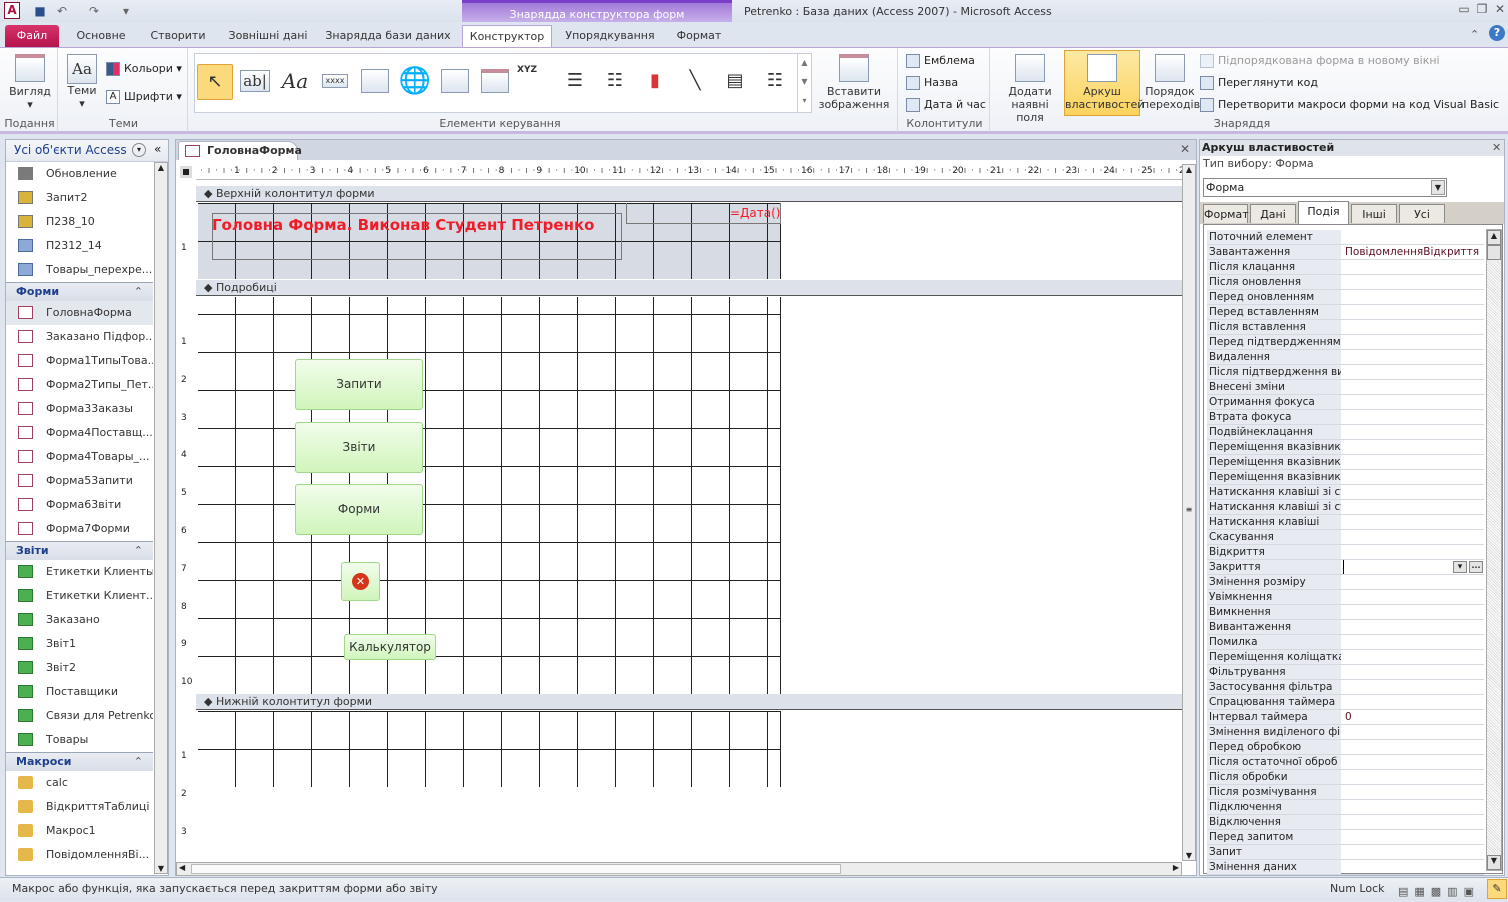 Image resolution: width=1508 pixels, height=902 pixels. I want to click on property-row: Натискання клавіші зі ст, so click(1345, 507).